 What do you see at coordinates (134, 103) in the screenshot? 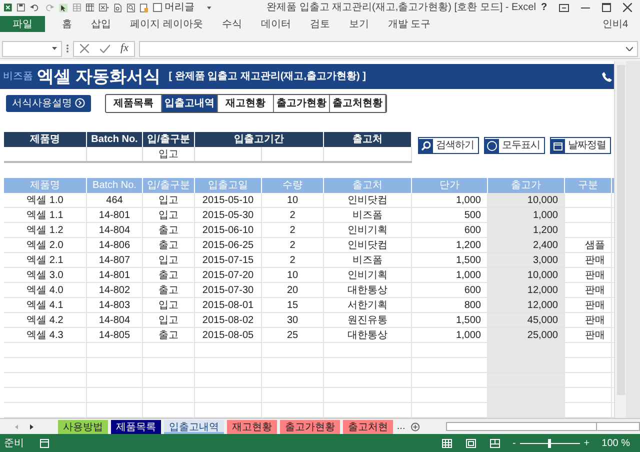
I see `nav-tab: 제품목록` at bounding box center [134, 103].